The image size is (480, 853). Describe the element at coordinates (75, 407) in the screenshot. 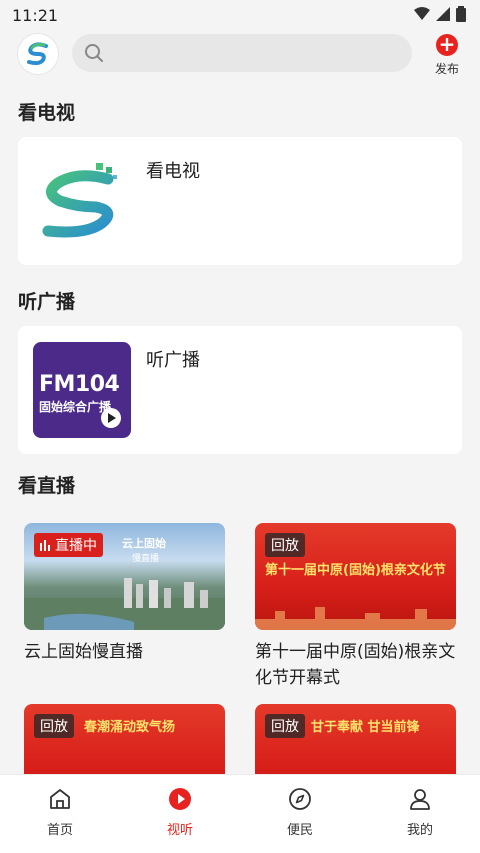

I see `radio-thumb-subtitle: 固始综合广播` at that location.